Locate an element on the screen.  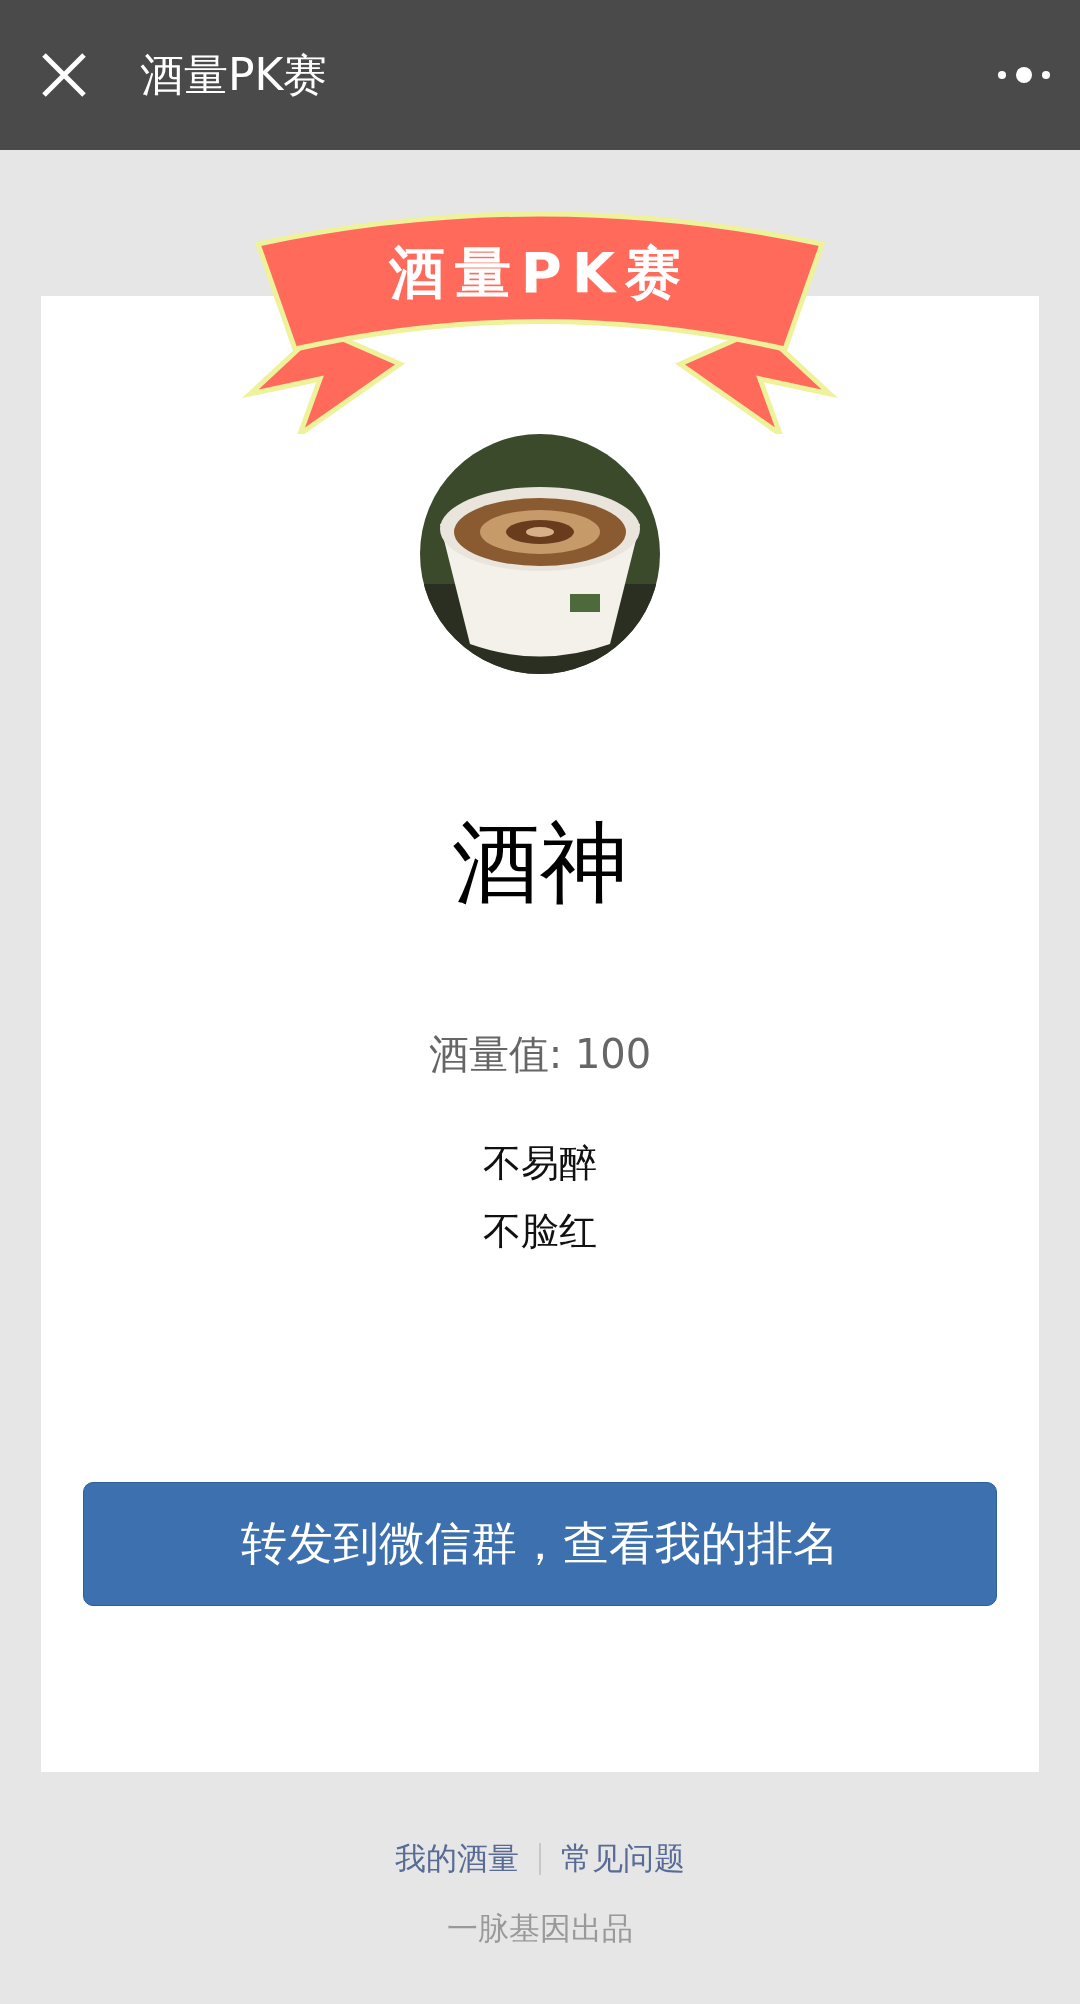
footer-link: 常见问题 is located at coordinates (623, 1859).